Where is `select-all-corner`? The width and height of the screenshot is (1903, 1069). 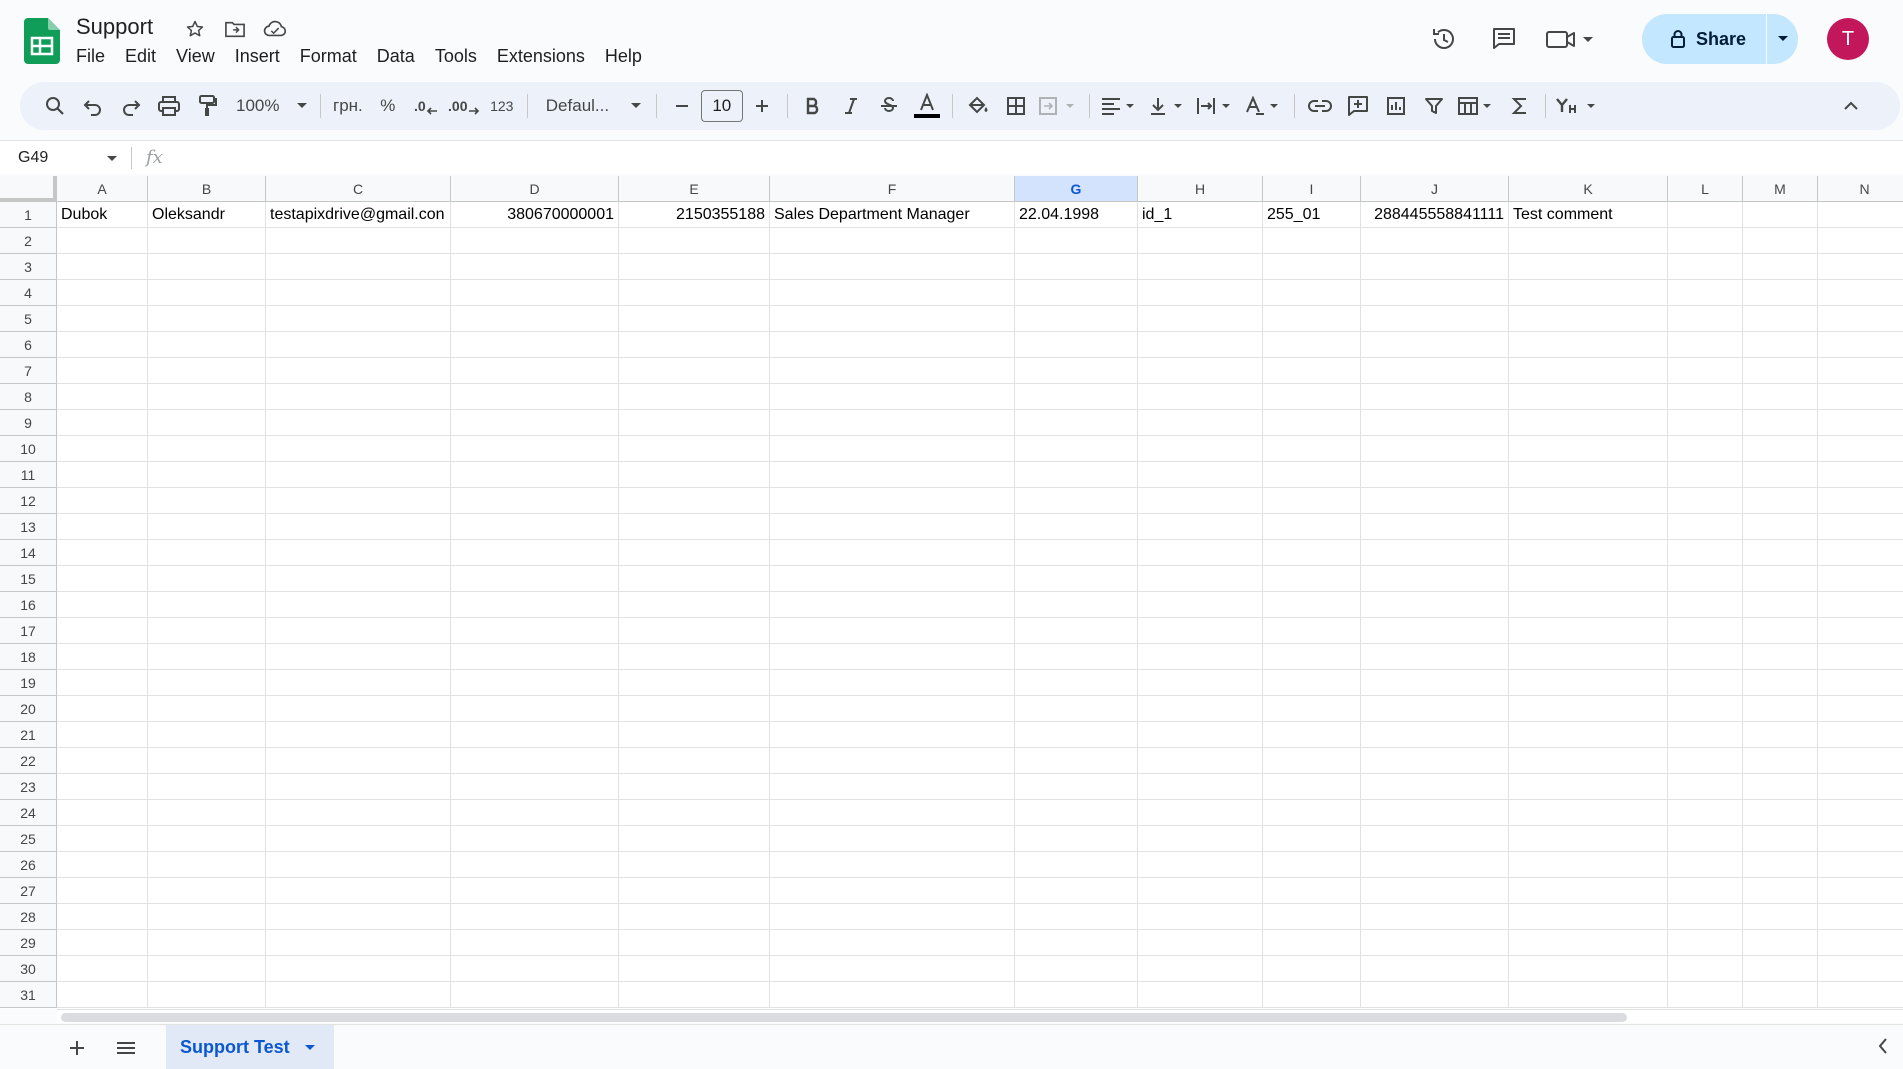
select-all-corner is located at coordinates (28, 189).